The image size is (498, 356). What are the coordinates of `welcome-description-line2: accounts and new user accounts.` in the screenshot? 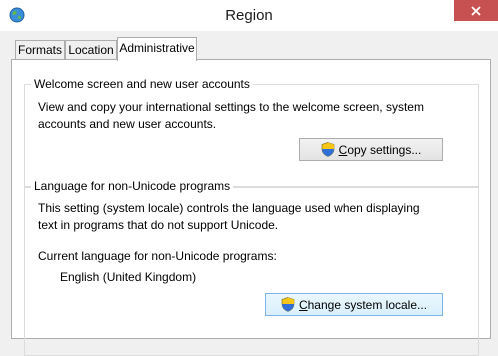 It's located at (127, 124).